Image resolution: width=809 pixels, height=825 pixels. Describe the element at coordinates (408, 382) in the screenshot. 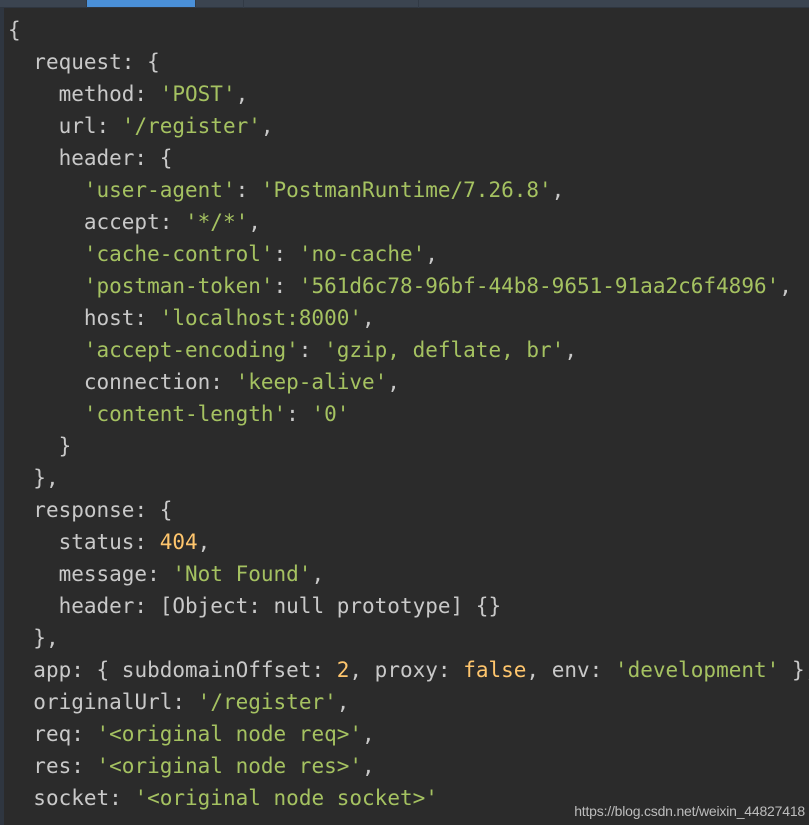

I see `console-line: connection: 'keep-alive',` at that location.